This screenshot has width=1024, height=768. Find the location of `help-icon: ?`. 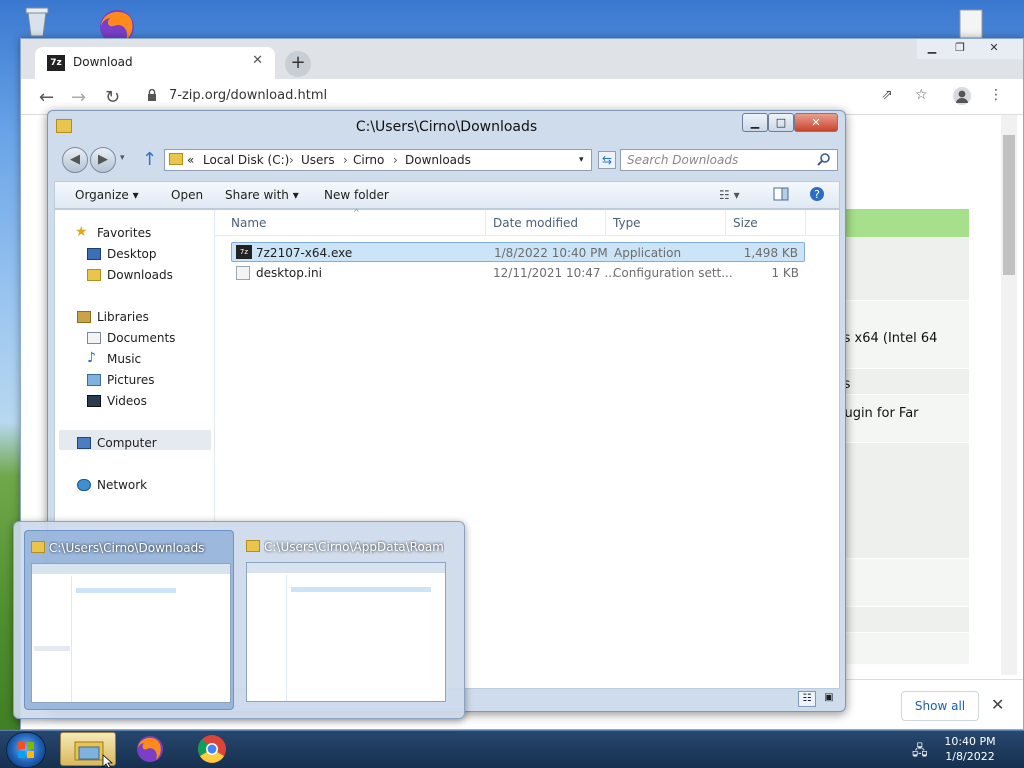

help-icon: ? is located at coordinates (817, 195).